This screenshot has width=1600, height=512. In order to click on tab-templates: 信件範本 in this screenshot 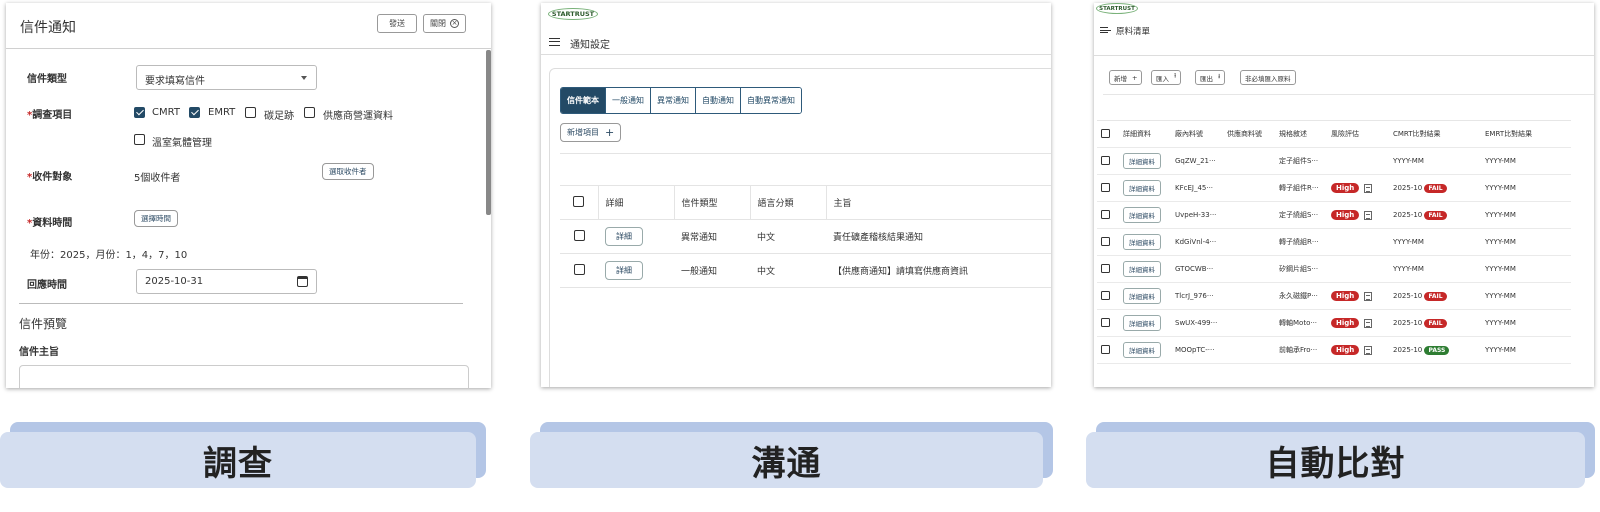, I will do `click(583, 100)`.